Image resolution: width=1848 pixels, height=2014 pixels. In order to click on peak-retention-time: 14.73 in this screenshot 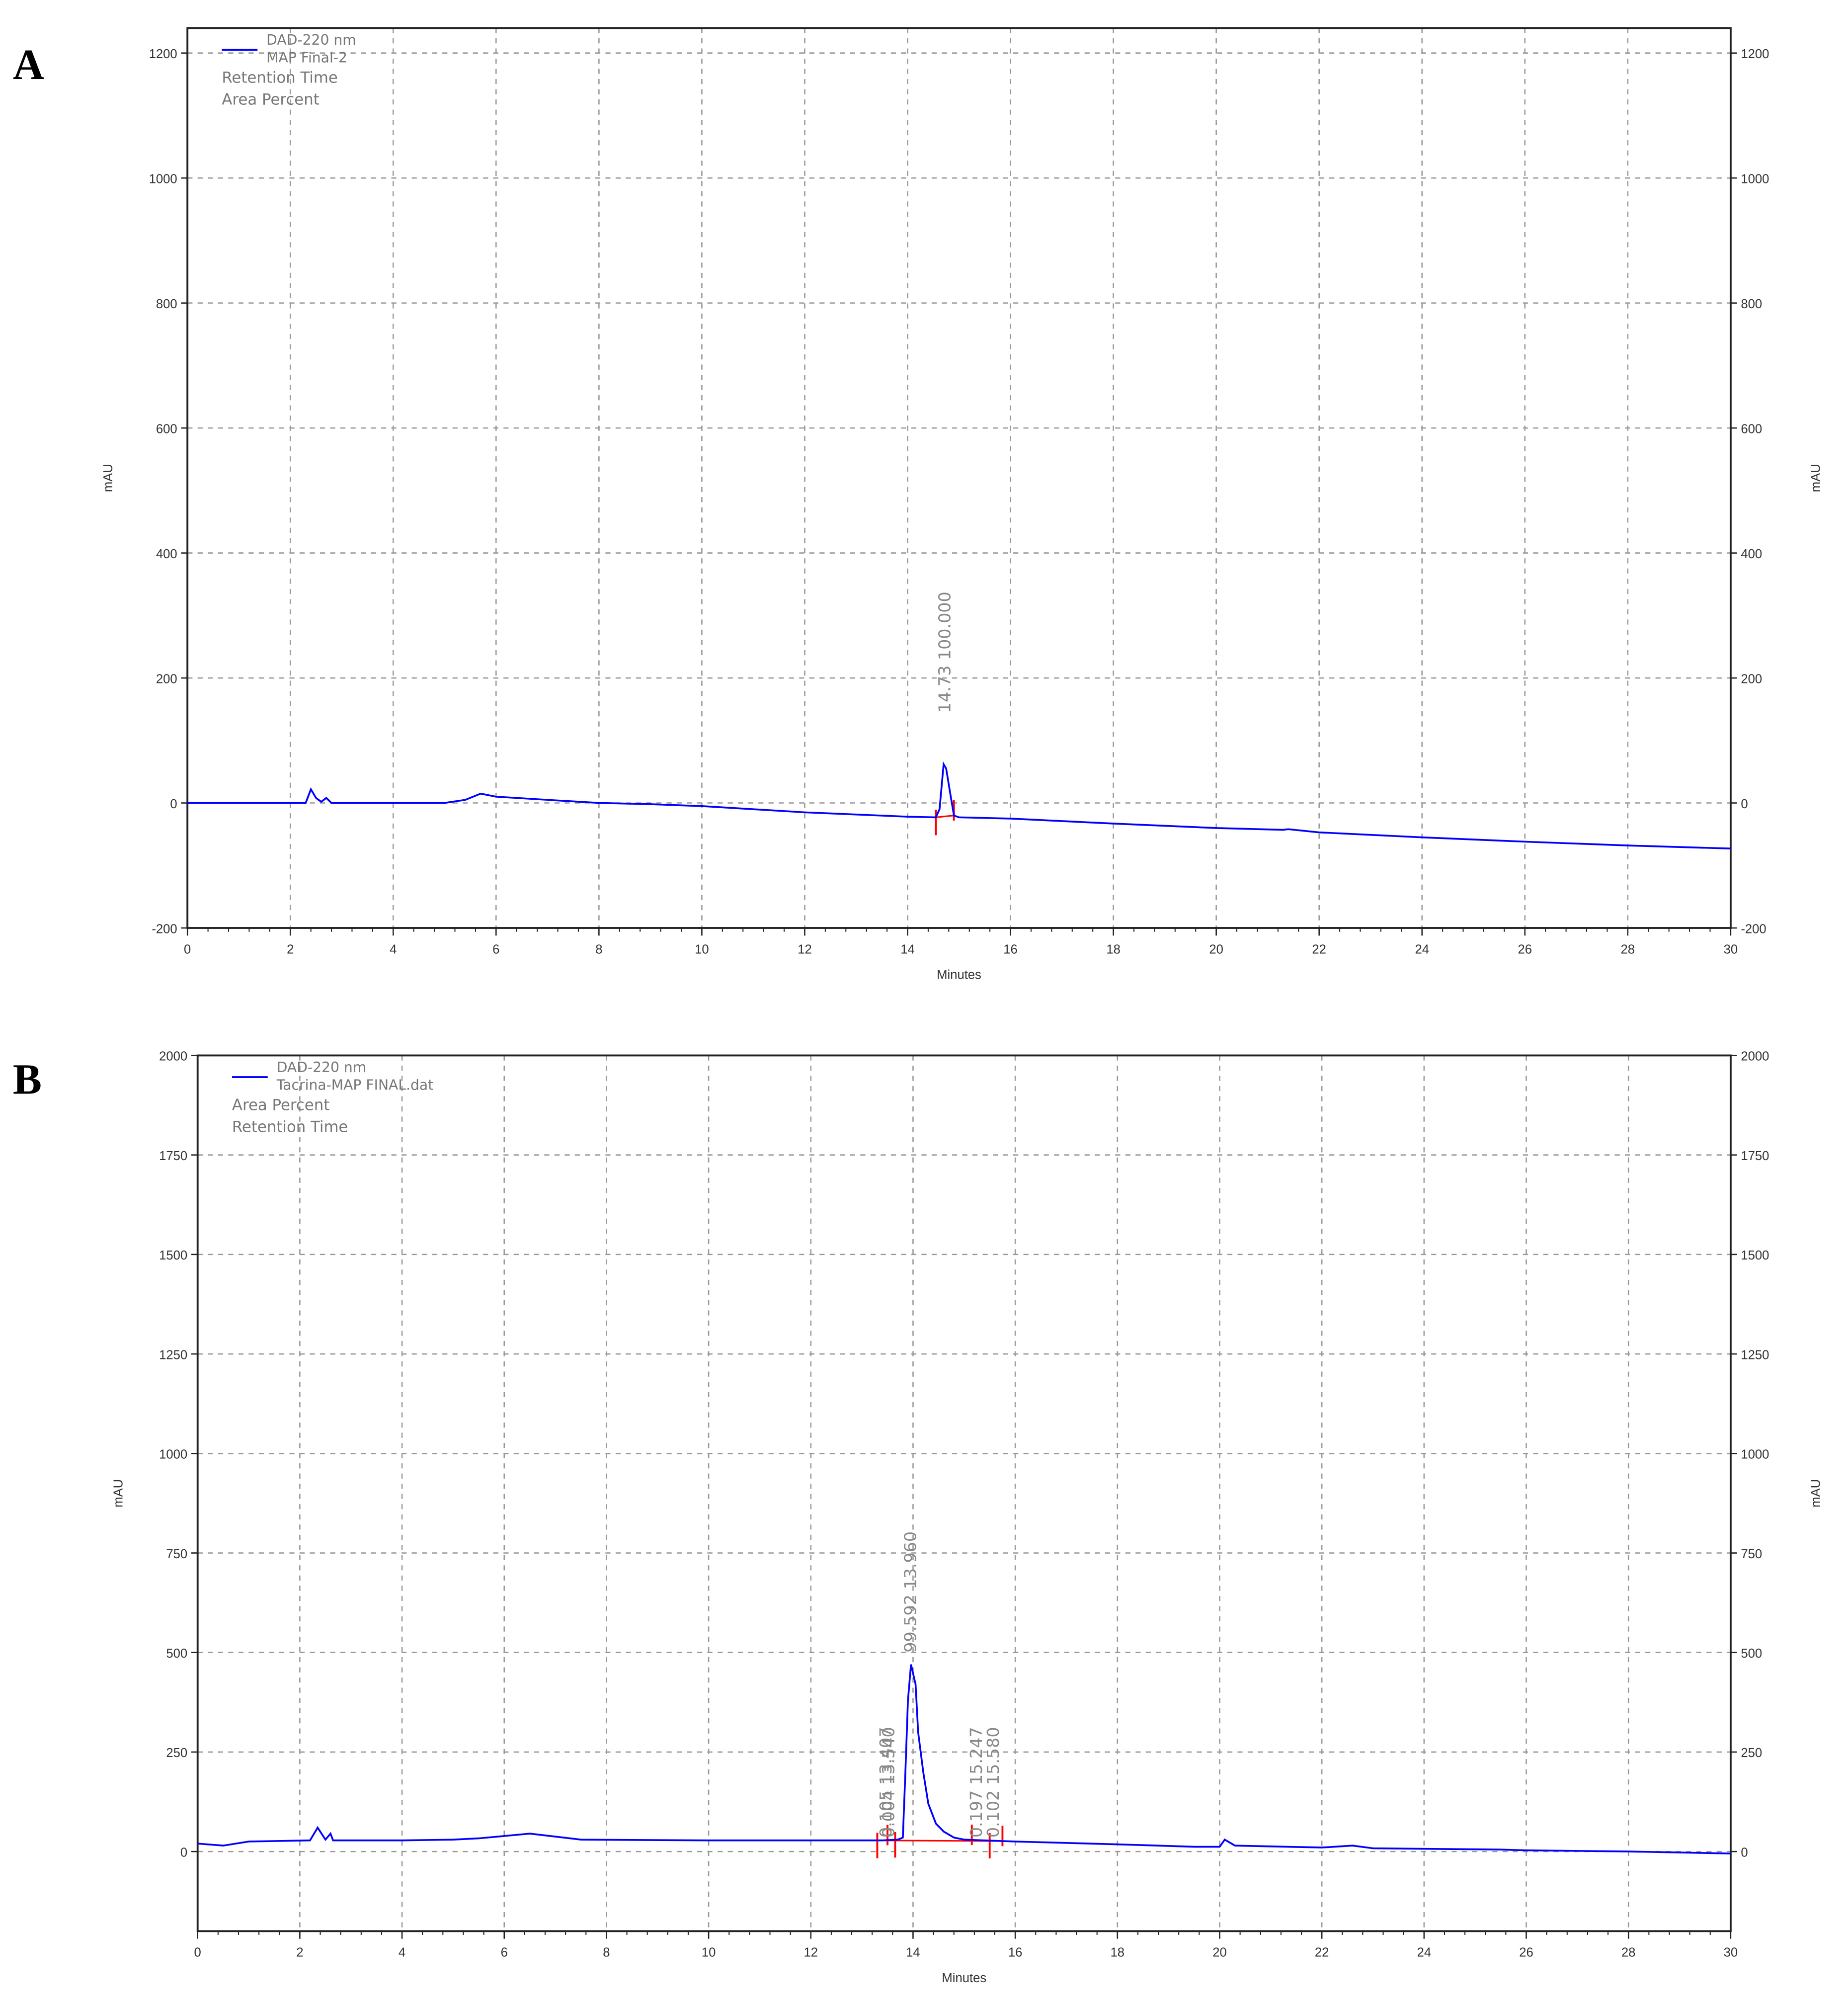, I will do `click(944, 689)`.